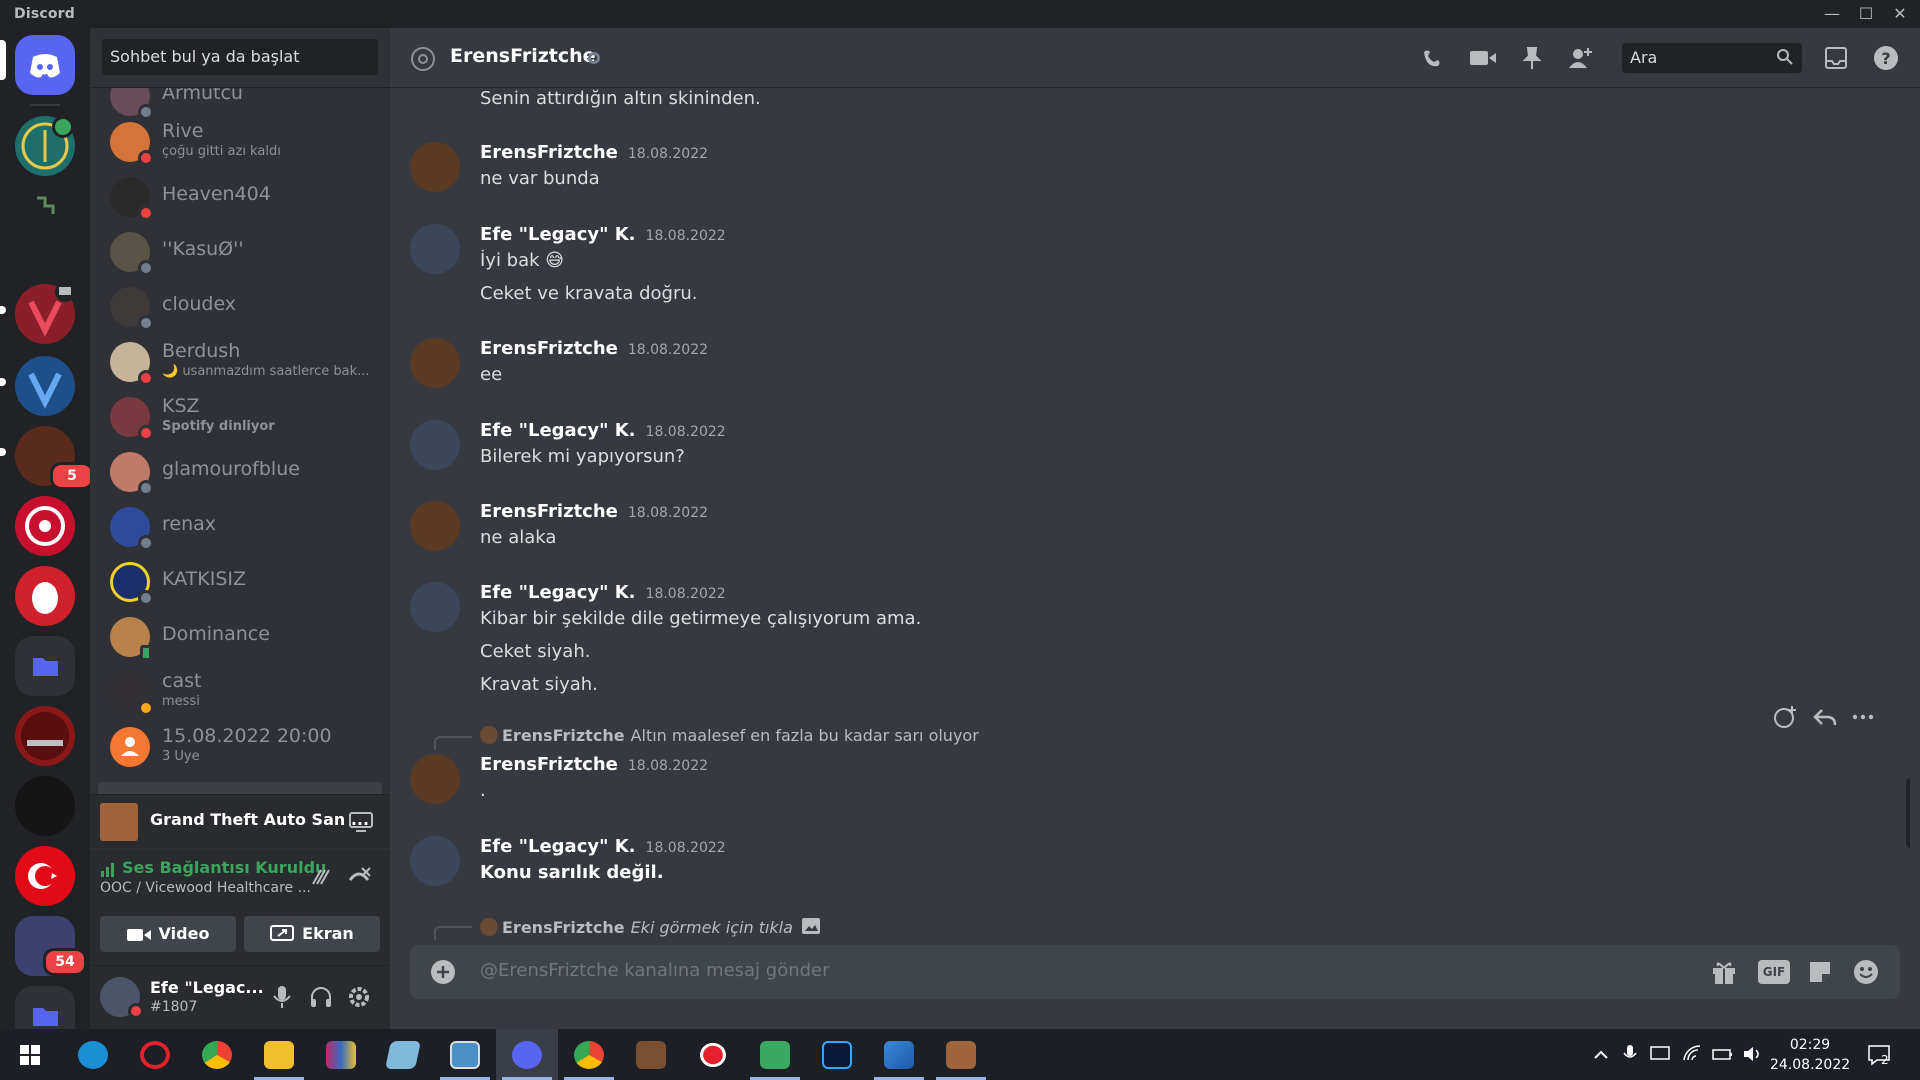 Image resolution: width=1920 pixels, height=1080 pixels. I want to click on microphone-icon, so click(282, 997).